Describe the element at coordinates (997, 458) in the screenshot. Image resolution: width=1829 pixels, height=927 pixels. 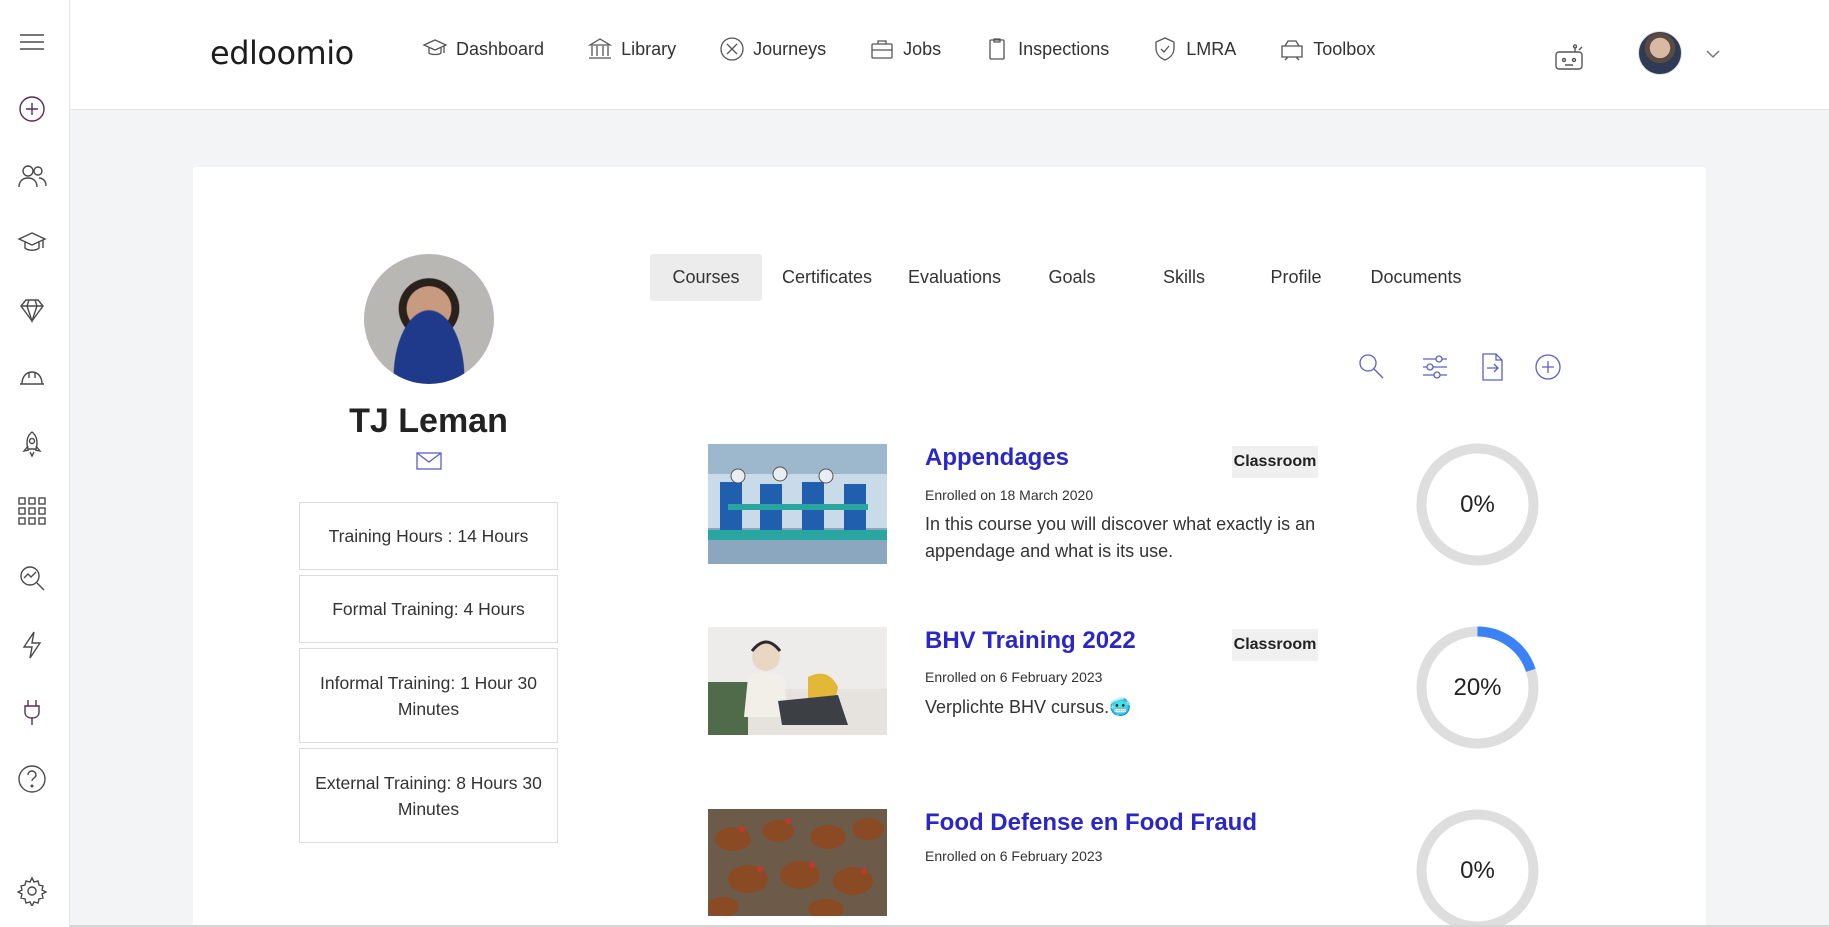
I see `course-title-appendages: Appendages` at that location.